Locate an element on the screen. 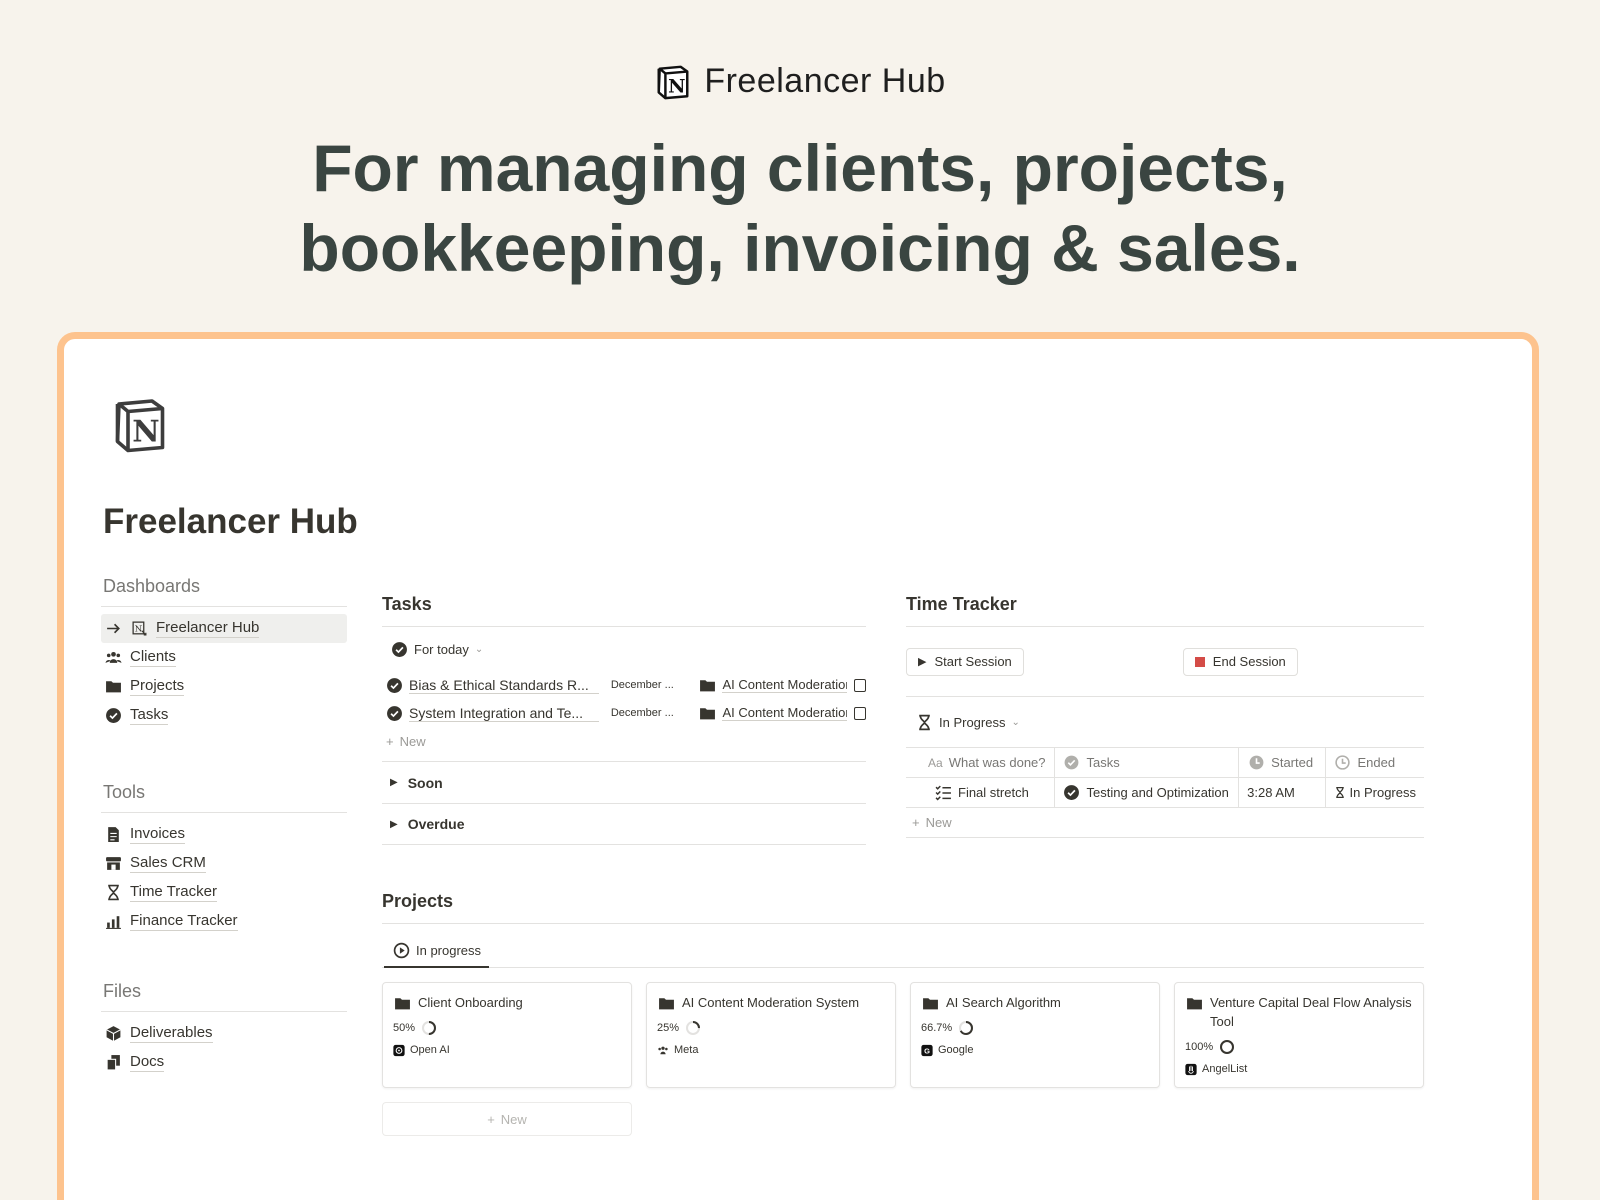 This screenshot has height=1200, width=1600. task-value: Testing and Optimization is located at coordinates (1157, 792).